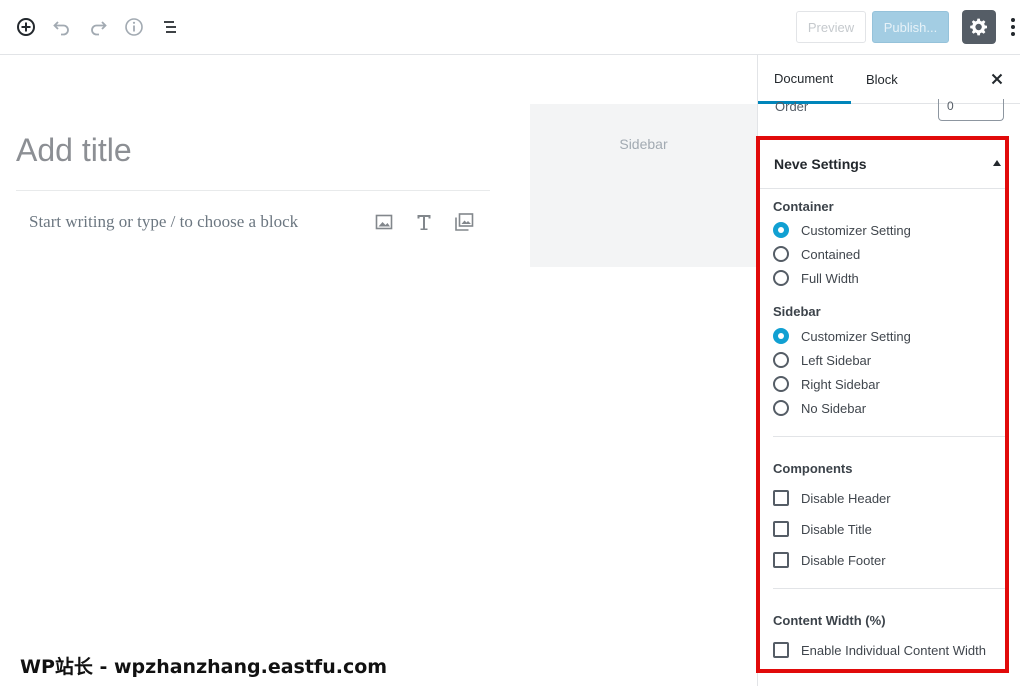 This screenshot has width=1020, height=686. What do you see at coordinates (26, 27) in the screenshot?
I see `add-block-icon` at bounding box center [26, 27].